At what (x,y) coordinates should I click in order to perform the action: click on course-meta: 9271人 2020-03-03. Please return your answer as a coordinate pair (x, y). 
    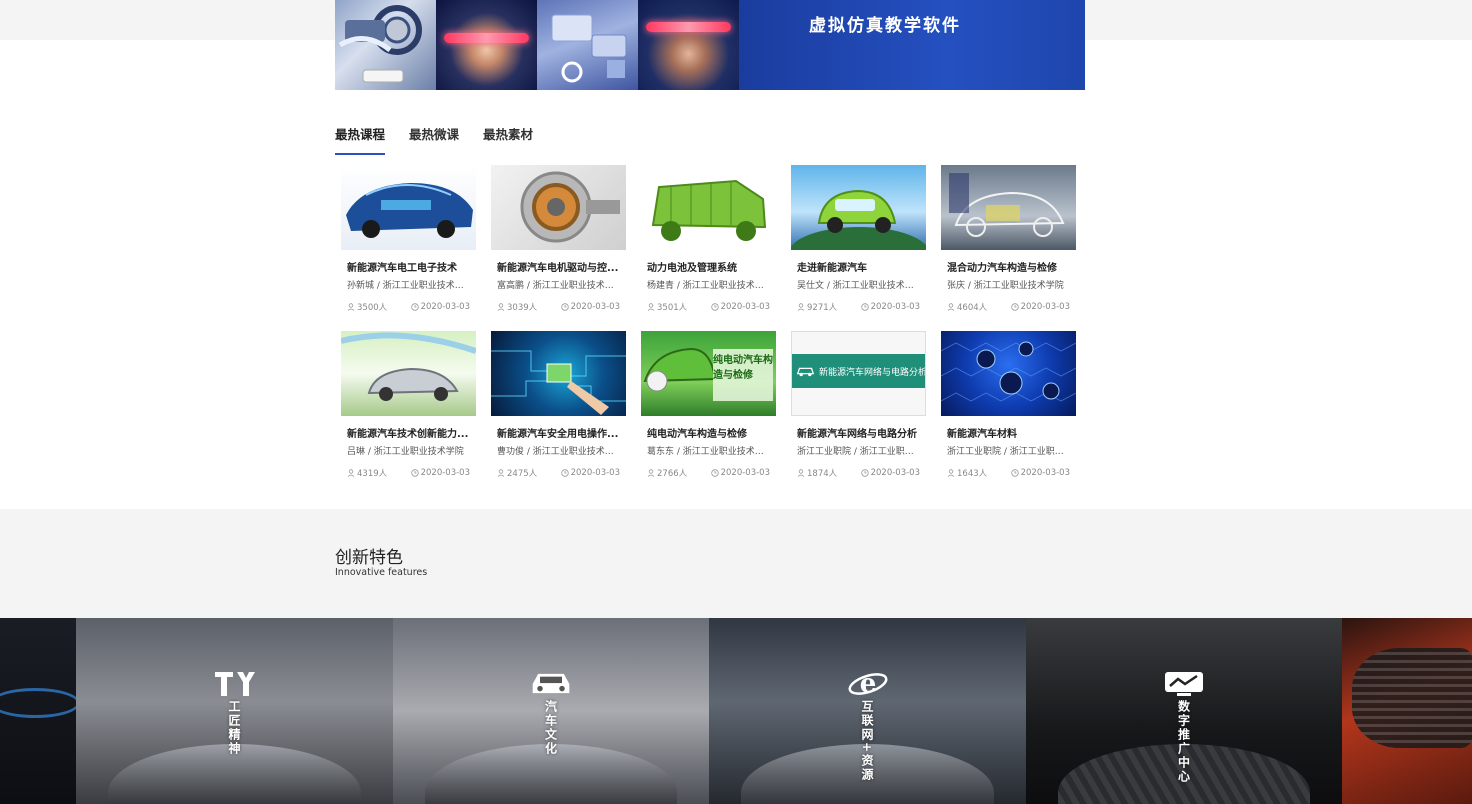
    Looking at the image, I should click on (858, 307).